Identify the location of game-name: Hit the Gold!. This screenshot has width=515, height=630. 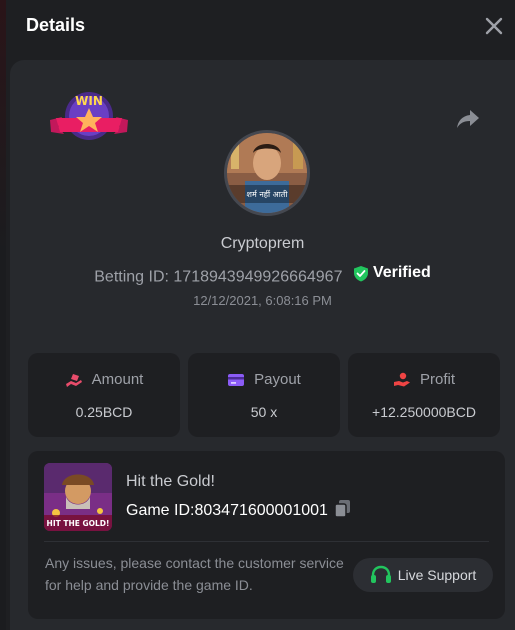
(170, 481).